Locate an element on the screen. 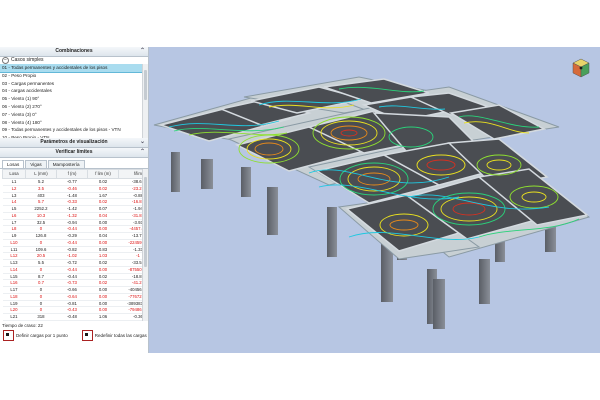 The height and width of the screenshot is (400, 600). combinations-title: Combinaciones is located at coordinates (74, 51).